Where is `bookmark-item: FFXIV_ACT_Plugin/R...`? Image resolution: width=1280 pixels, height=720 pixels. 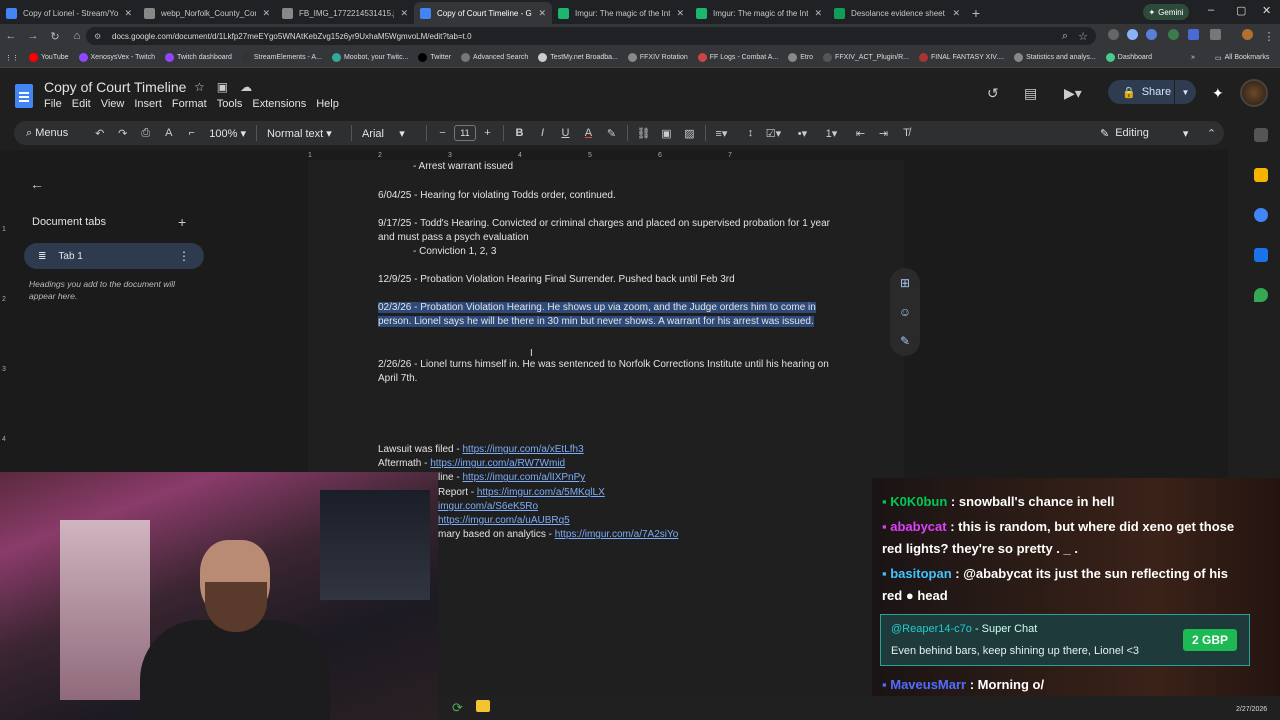
bookmark-item: FFXIV_ACT_Plugin/R... is located at coordinates (866, 57).